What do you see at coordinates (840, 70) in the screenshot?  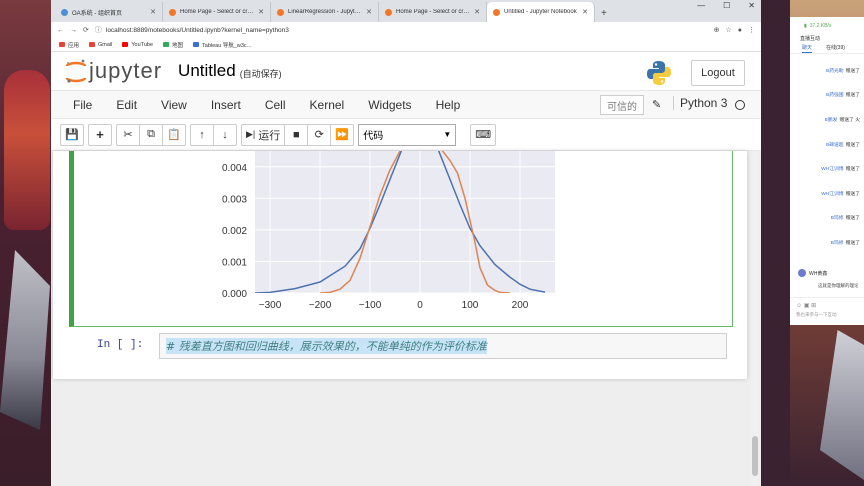 I see `chat-message: B药光助 赠送了` at bounding box center [840, 70].